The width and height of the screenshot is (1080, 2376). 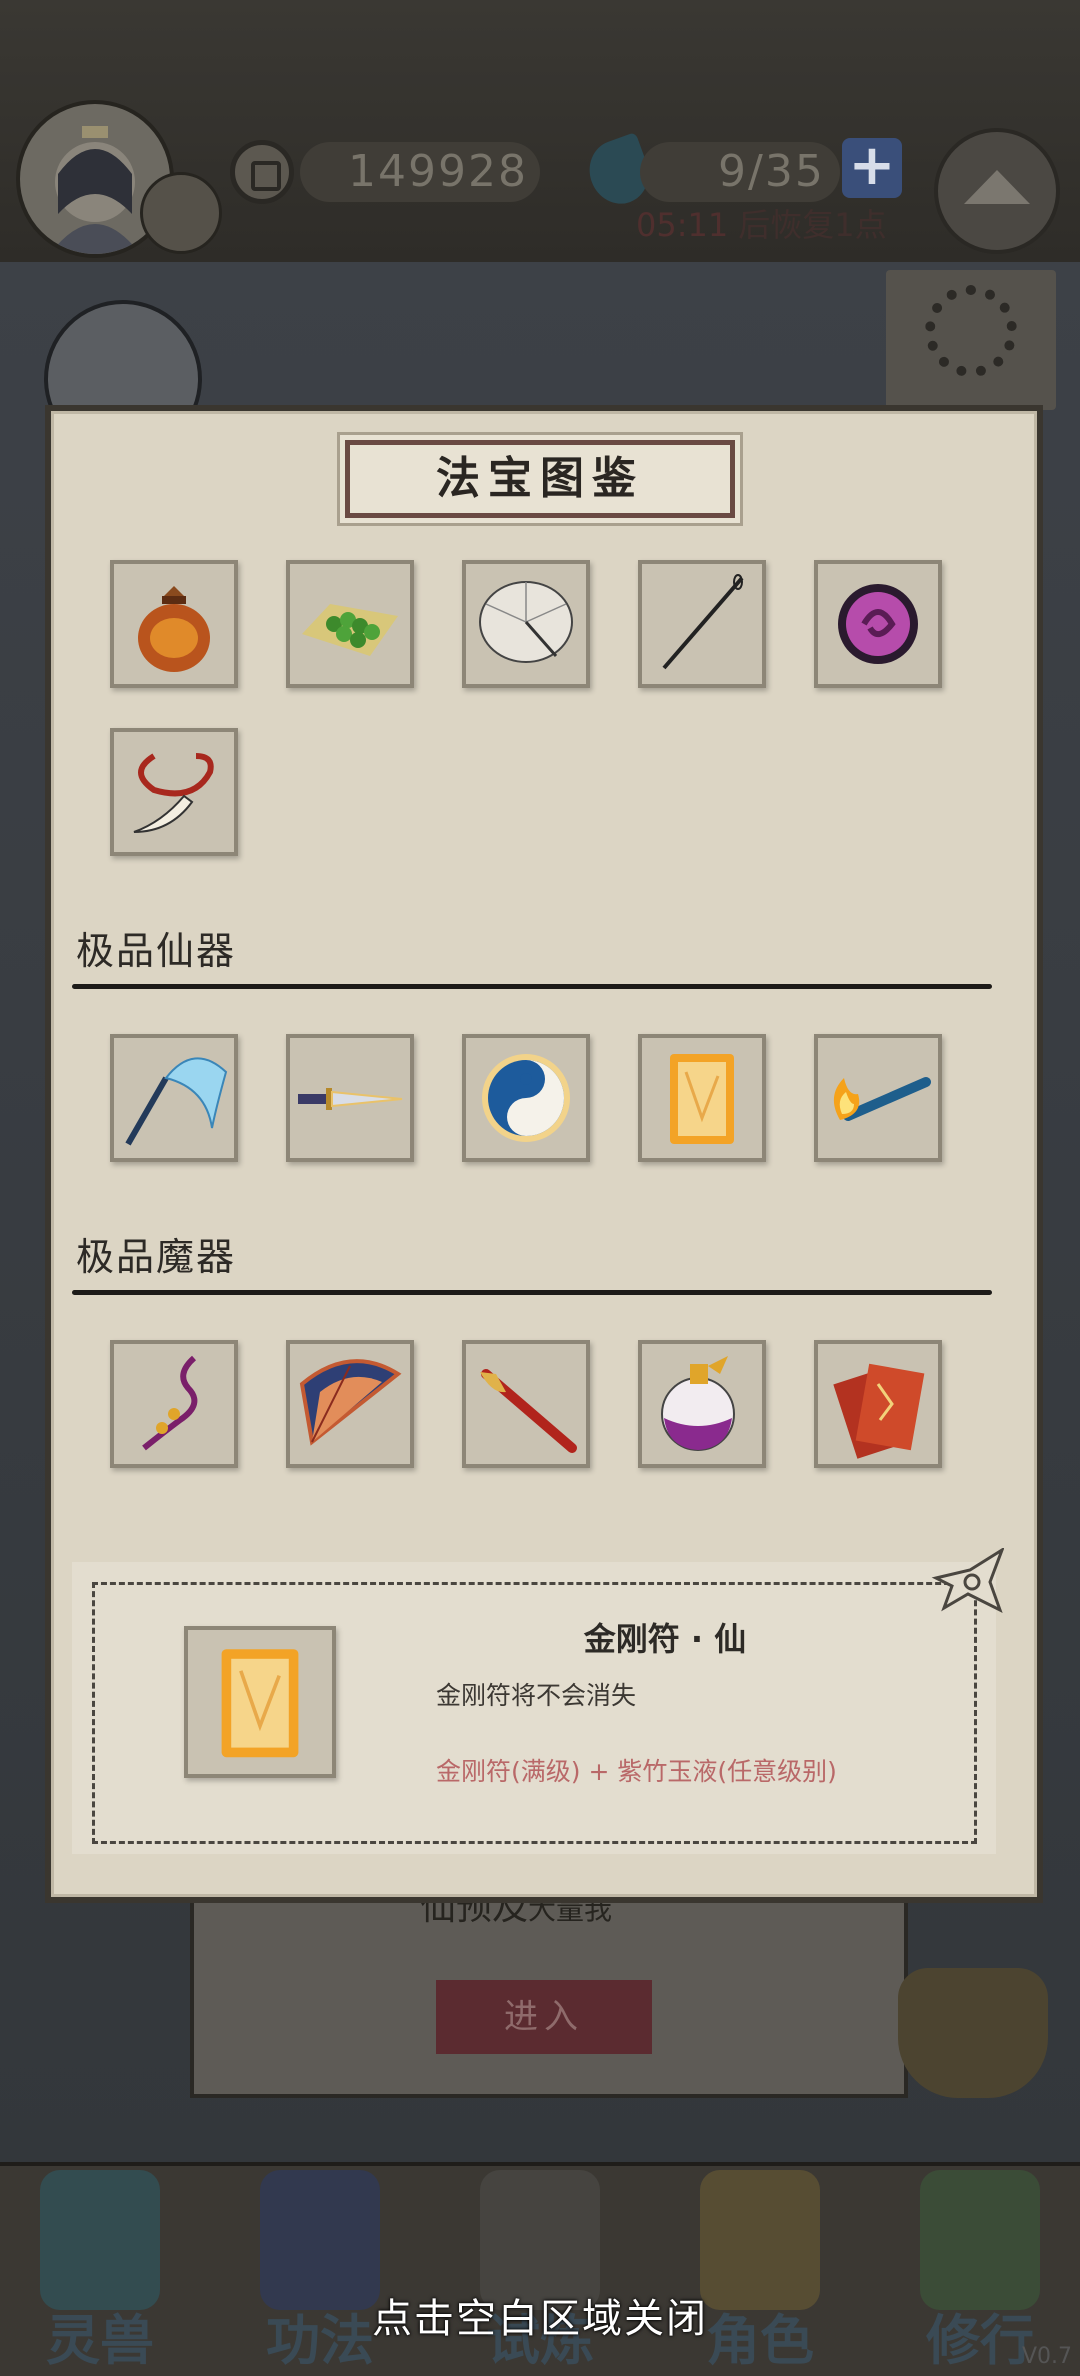 I want to click on item-recipe: 金刚符(满级) + 紫竹玉液(任意级别), so click(x=636, y=1771).